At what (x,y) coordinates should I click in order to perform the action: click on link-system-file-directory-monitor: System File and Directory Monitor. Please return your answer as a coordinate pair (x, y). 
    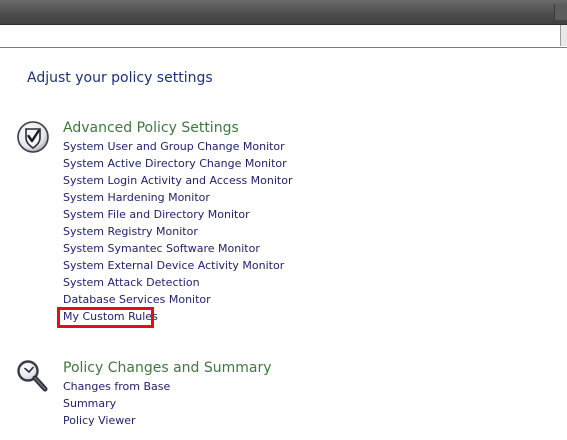
    Looking at the image, I should click on (177, 214).